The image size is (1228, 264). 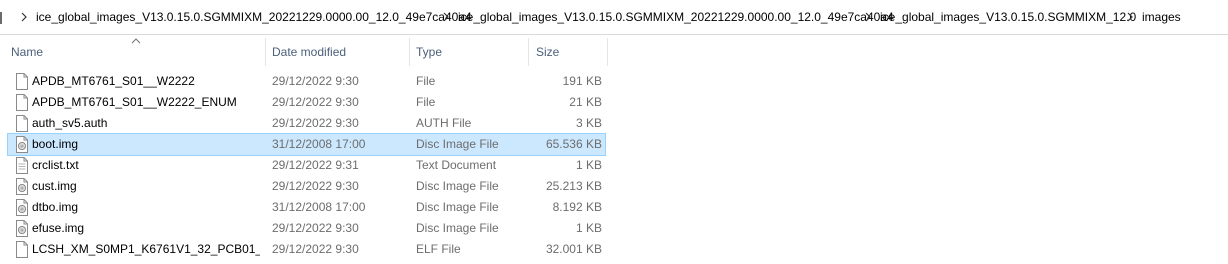 What do you see at coordinates (573, 144) in the screenshot?
I see `file-size: 65.536 KB` at bounding box center [573, 144].